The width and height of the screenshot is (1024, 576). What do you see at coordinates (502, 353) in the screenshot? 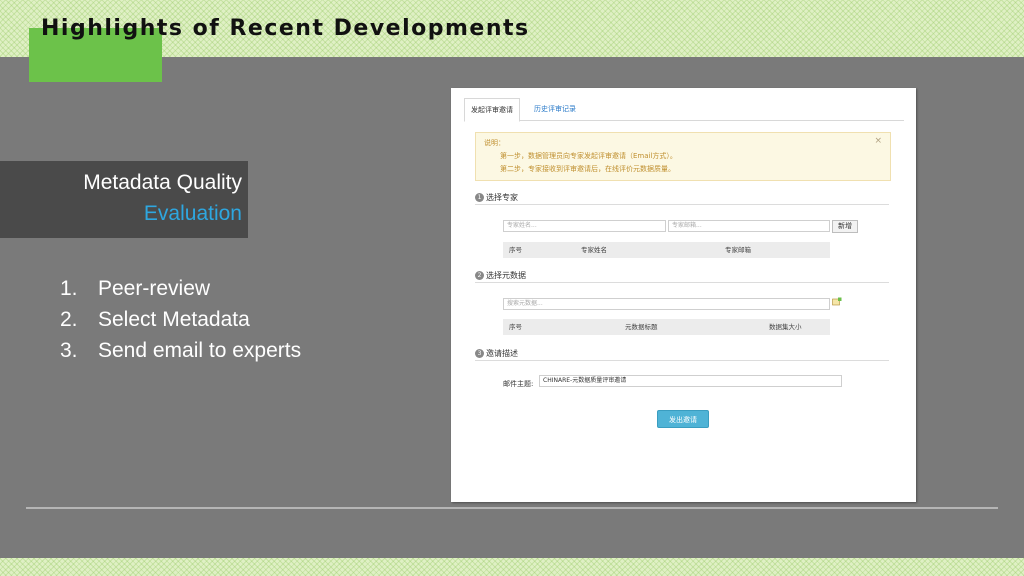
I see `section-title: 邀请描述` at bounding box center [502, 353].